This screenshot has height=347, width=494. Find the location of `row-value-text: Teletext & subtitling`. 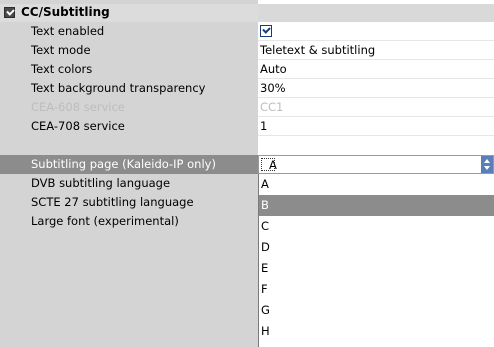

row-value-text: Teletext & subtitling is located at coordinates (318, 50).